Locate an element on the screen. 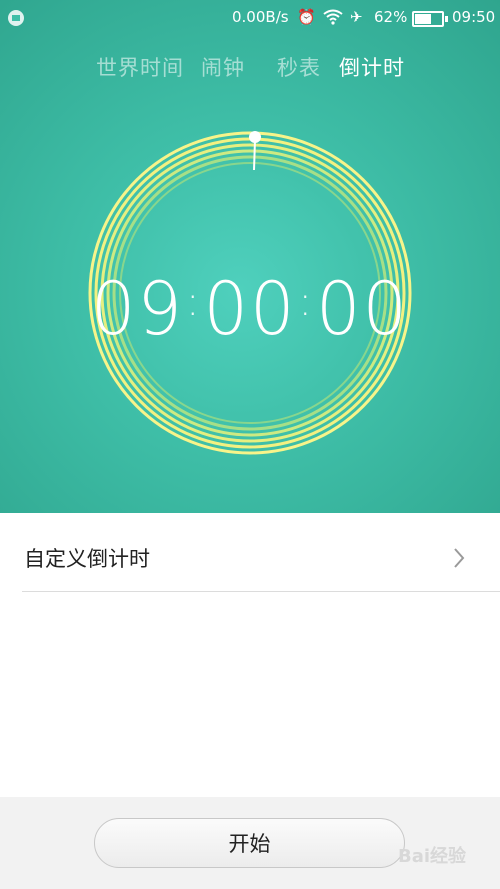 The image size is (500, 889). countdown-display: 09:00:00 is located at coordinates (250, 309).